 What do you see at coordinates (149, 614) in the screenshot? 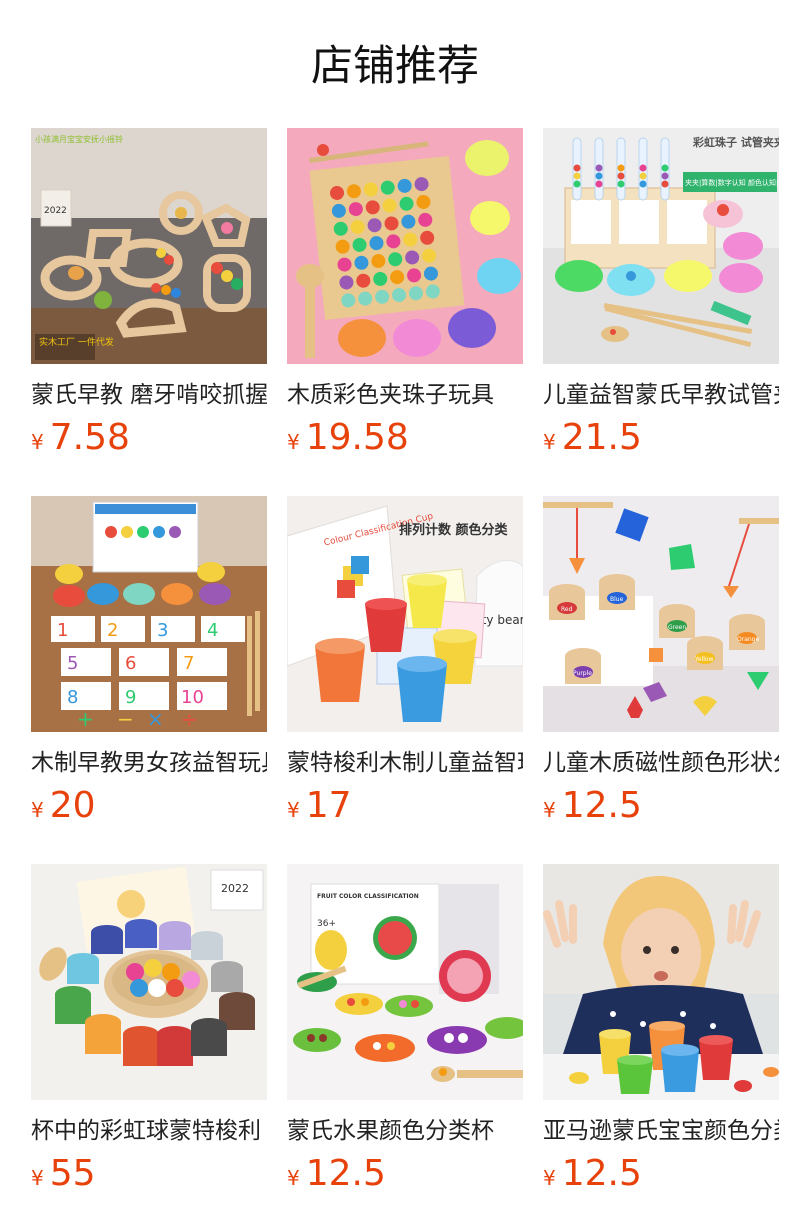
I see `product-image: 1 2 3 4 5 6 7 8 9 10 + − × ÷` at bounding box center [149, 614].